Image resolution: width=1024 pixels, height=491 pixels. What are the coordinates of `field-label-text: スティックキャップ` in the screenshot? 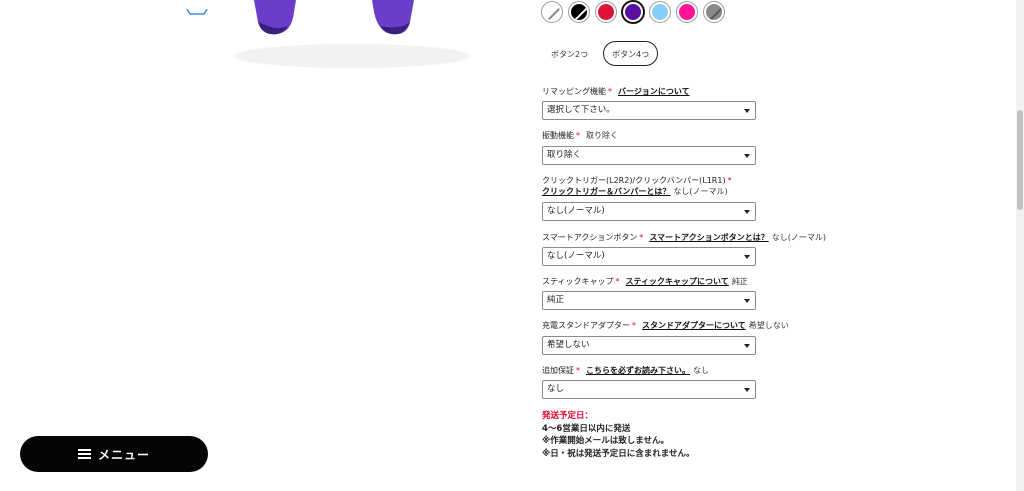 It's located at (578, 281).